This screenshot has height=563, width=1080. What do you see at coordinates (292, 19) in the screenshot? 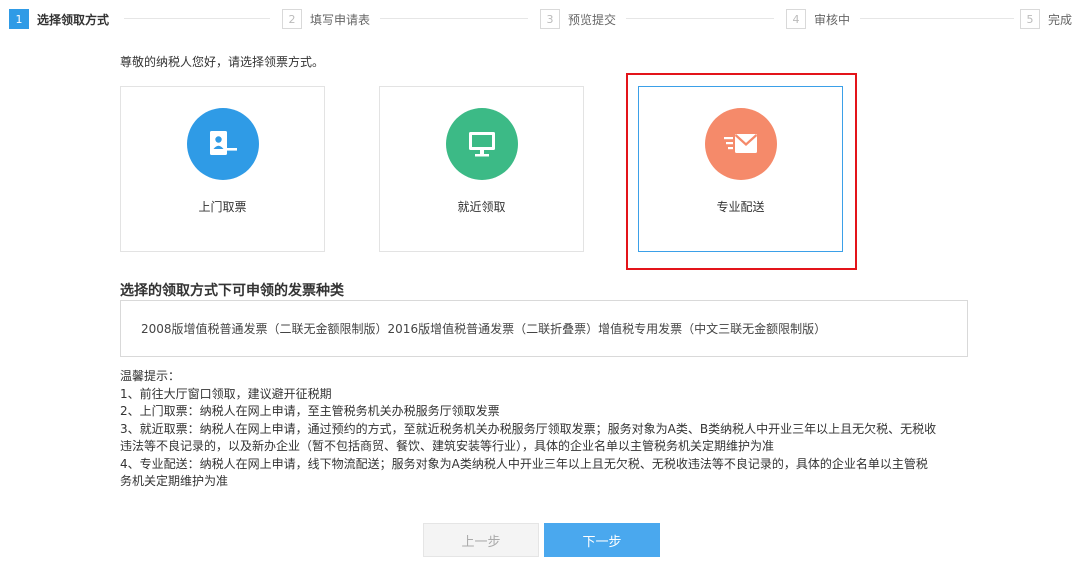
I see `step-number: 2` at bounding box center [292, 19].